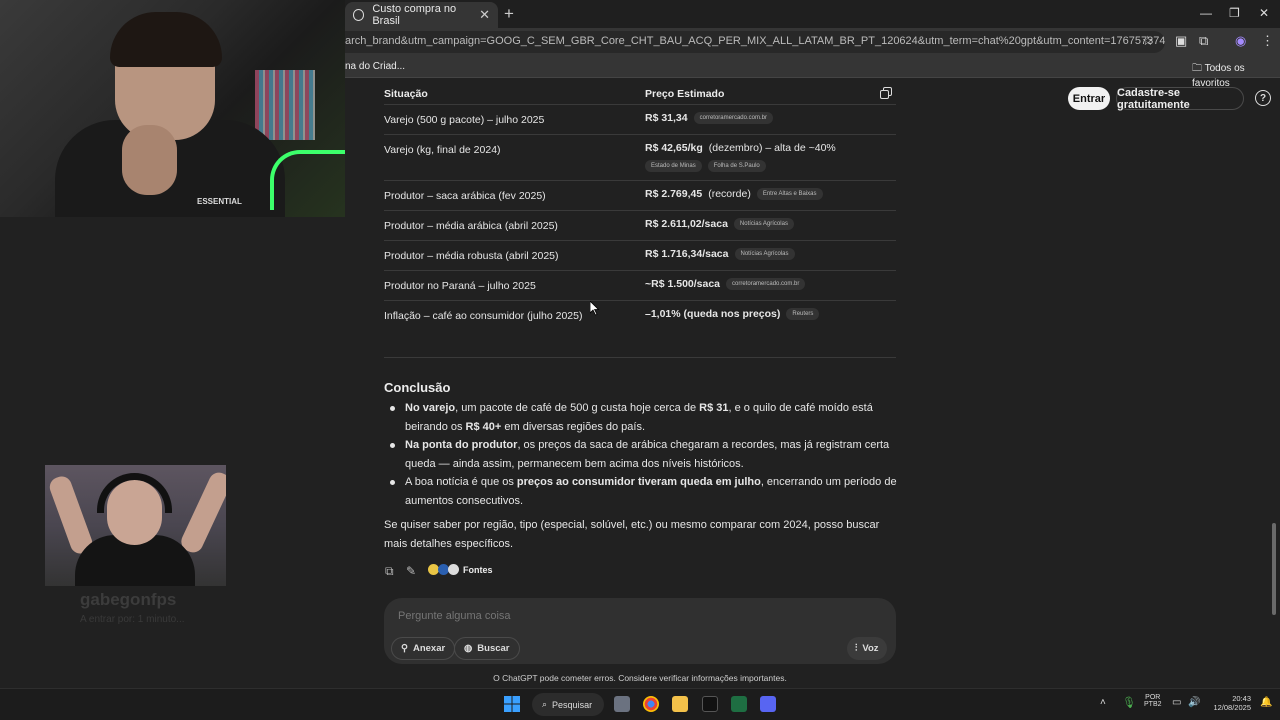 The width and height of the screenshot is (1280, 720). What do you see at coordinates (1198, 68) in the screenshot?
I see `folder-icon: 🗀` at bounding box center [1198, 68].